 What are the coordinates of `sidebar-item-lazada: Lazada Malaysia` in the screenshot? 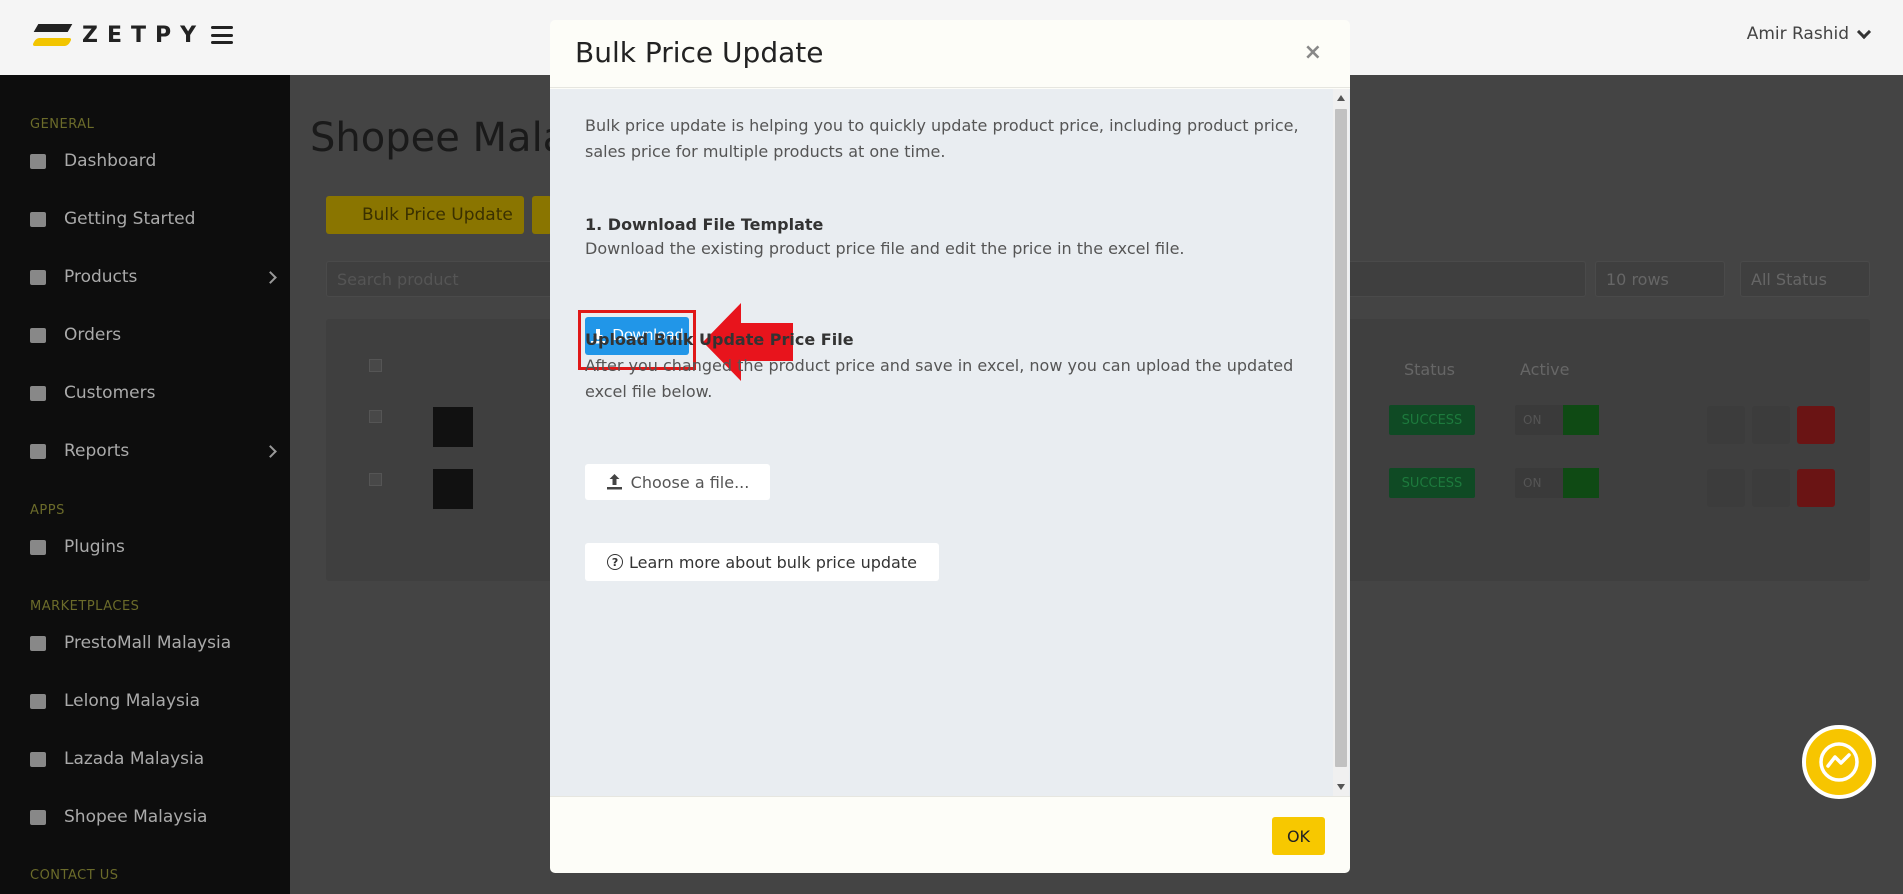 It's located at (152, 759).